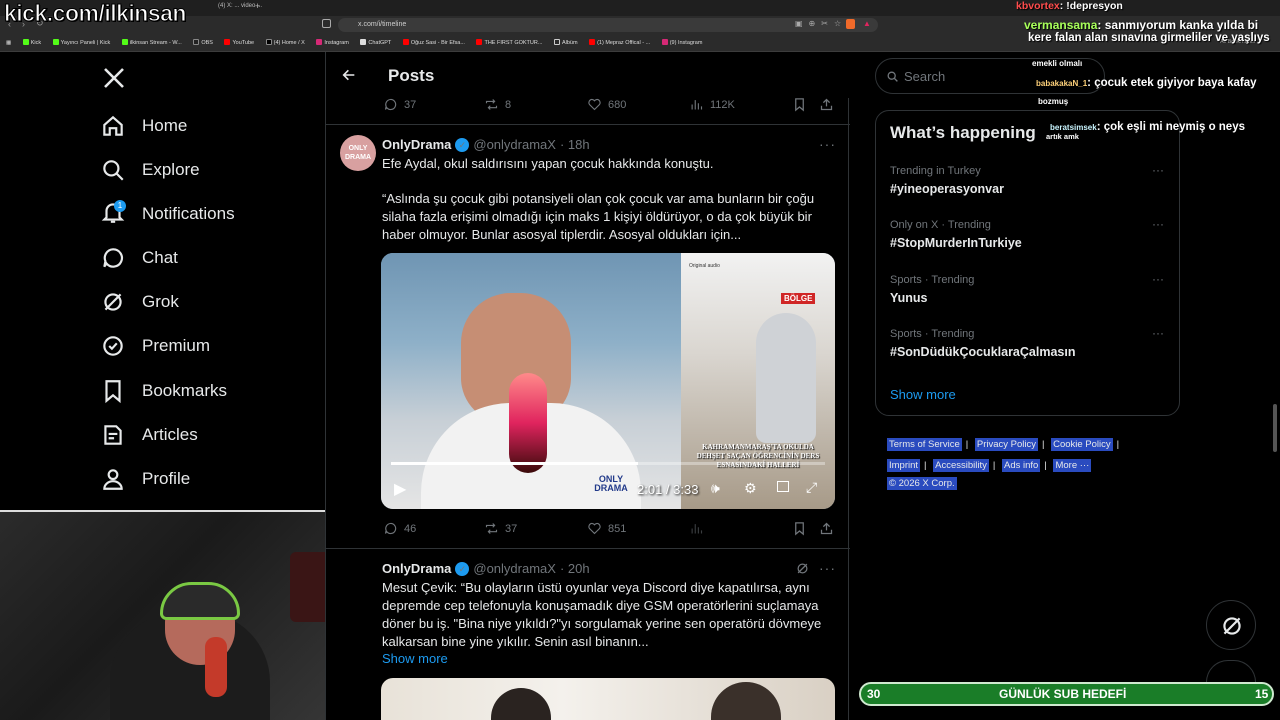 The height and width of the screenshot is (720, 1280). I want to click on browser-extension-icons: ▣⊕✂☆, so click(821, 23).